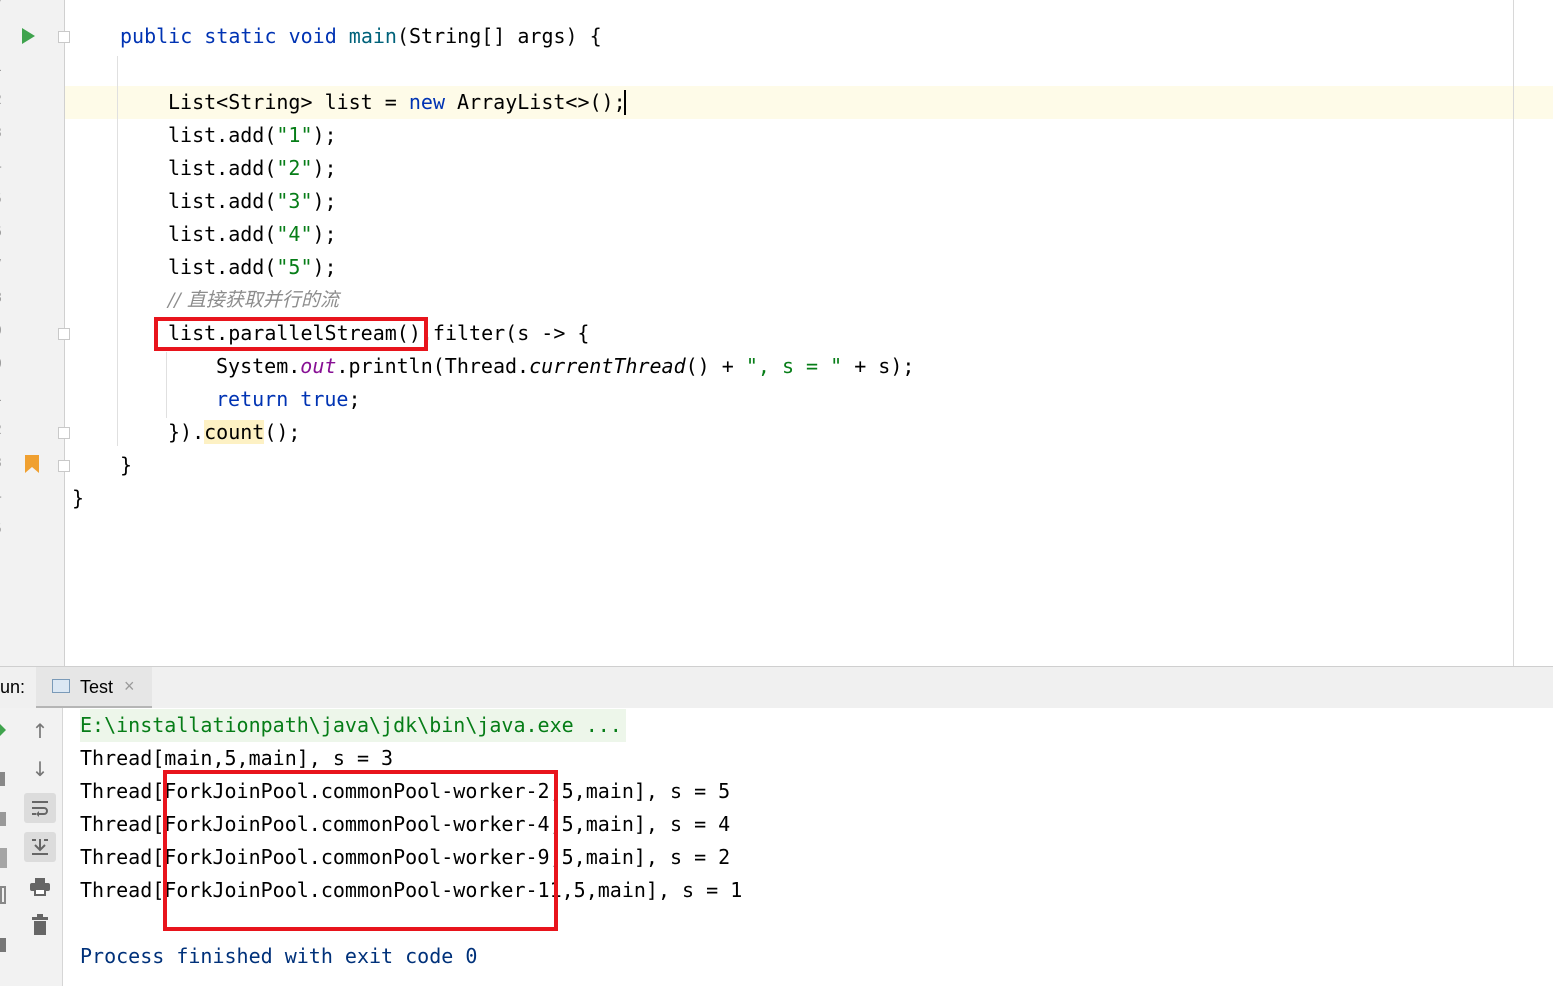 The width and height of the screenshot is (1553, 986). Describe the element at coordinates (291, 334) in the screenshot. I see `annotation-box-parallel-stream` at that location.